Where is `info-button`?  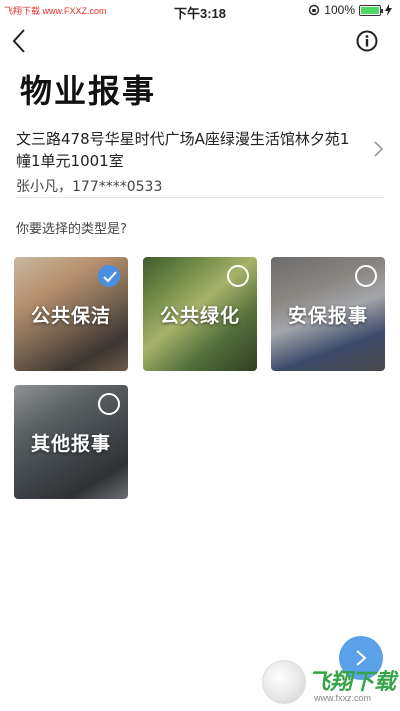 info-button is located at coordinates (367, 41).